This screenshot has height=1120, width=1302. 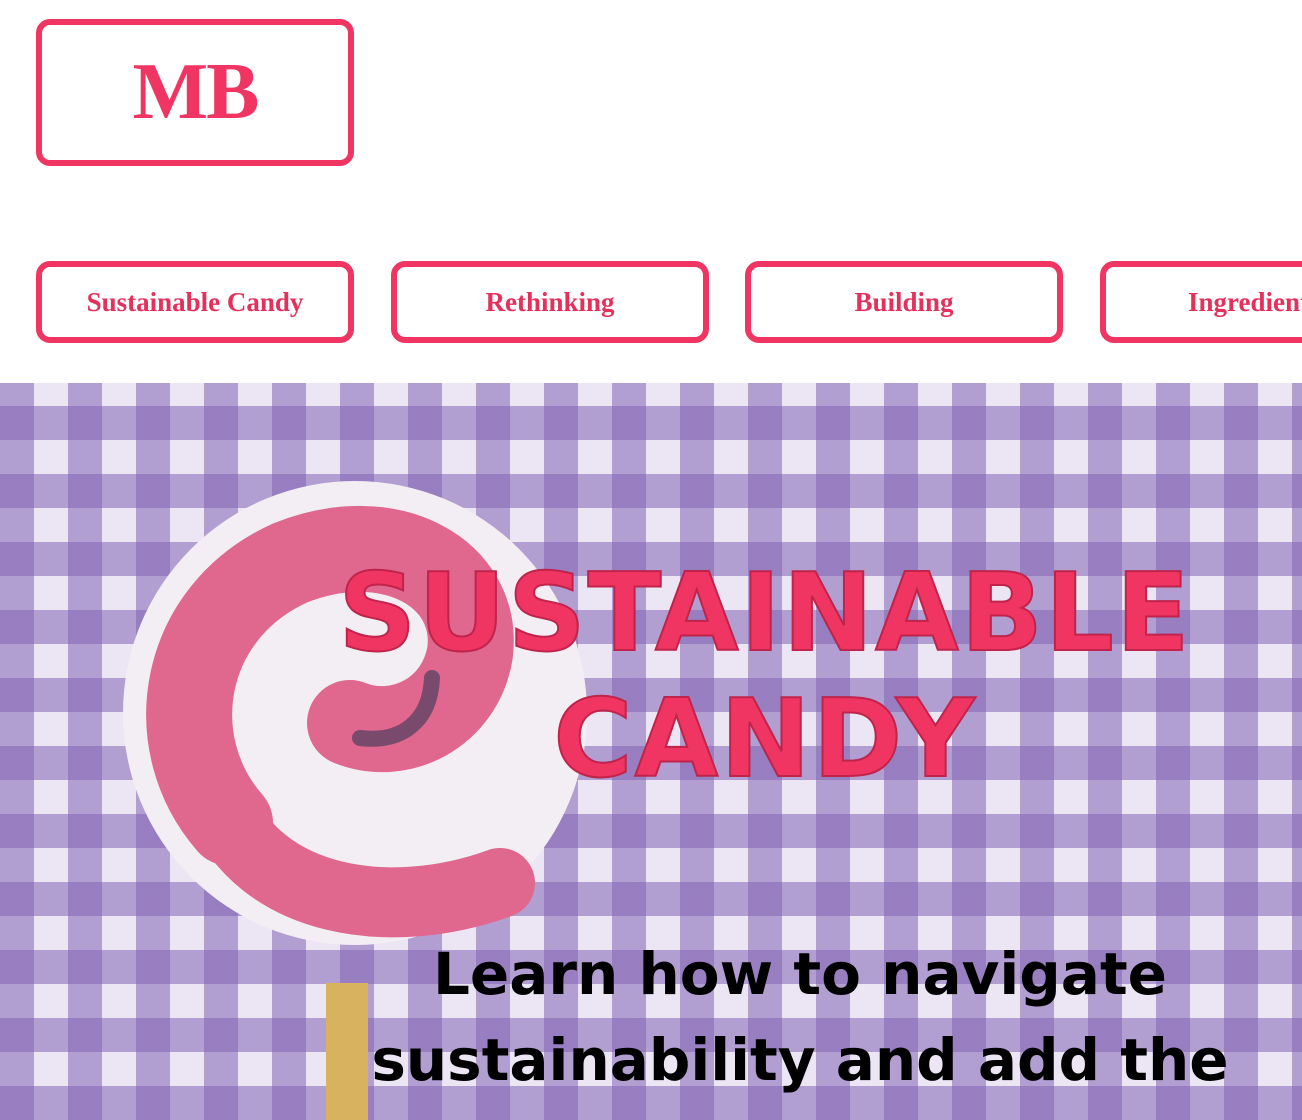 I want to click on logo-button: MB, so click(x=195, y=92).